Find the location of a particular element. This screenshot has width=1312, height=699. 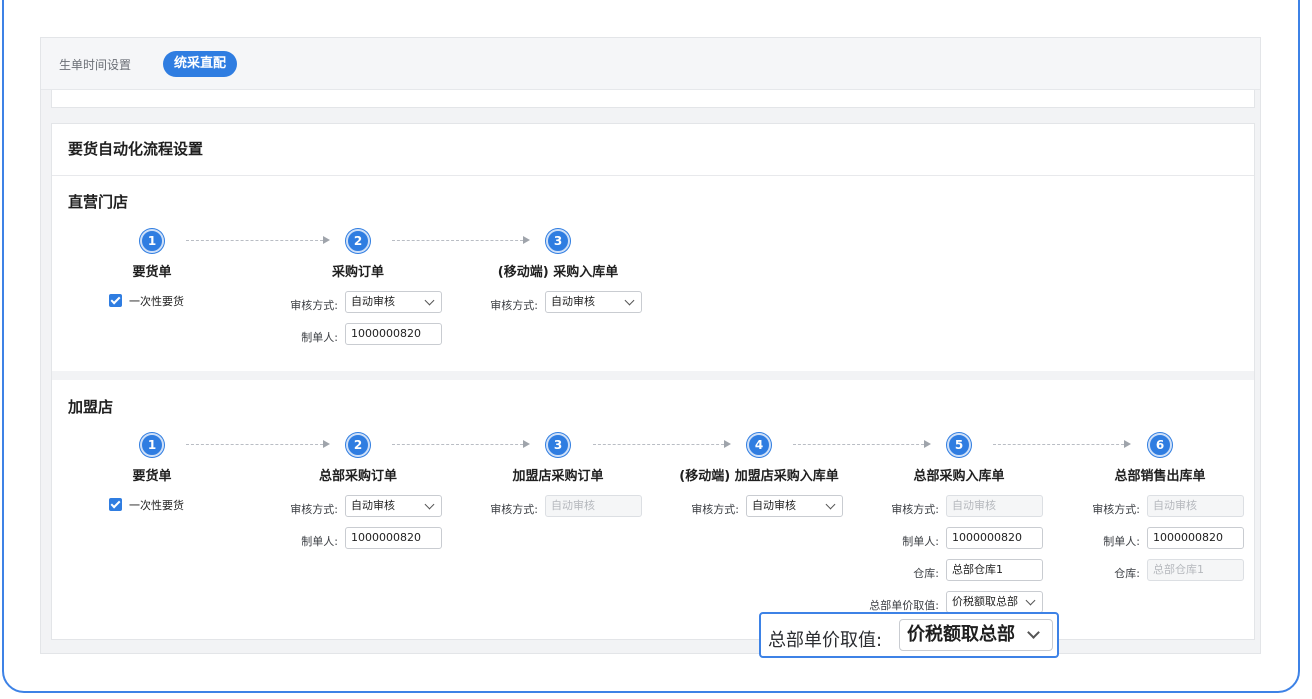

direct-one-time-label: 一次性要货 is located at coordinates (156, 301).